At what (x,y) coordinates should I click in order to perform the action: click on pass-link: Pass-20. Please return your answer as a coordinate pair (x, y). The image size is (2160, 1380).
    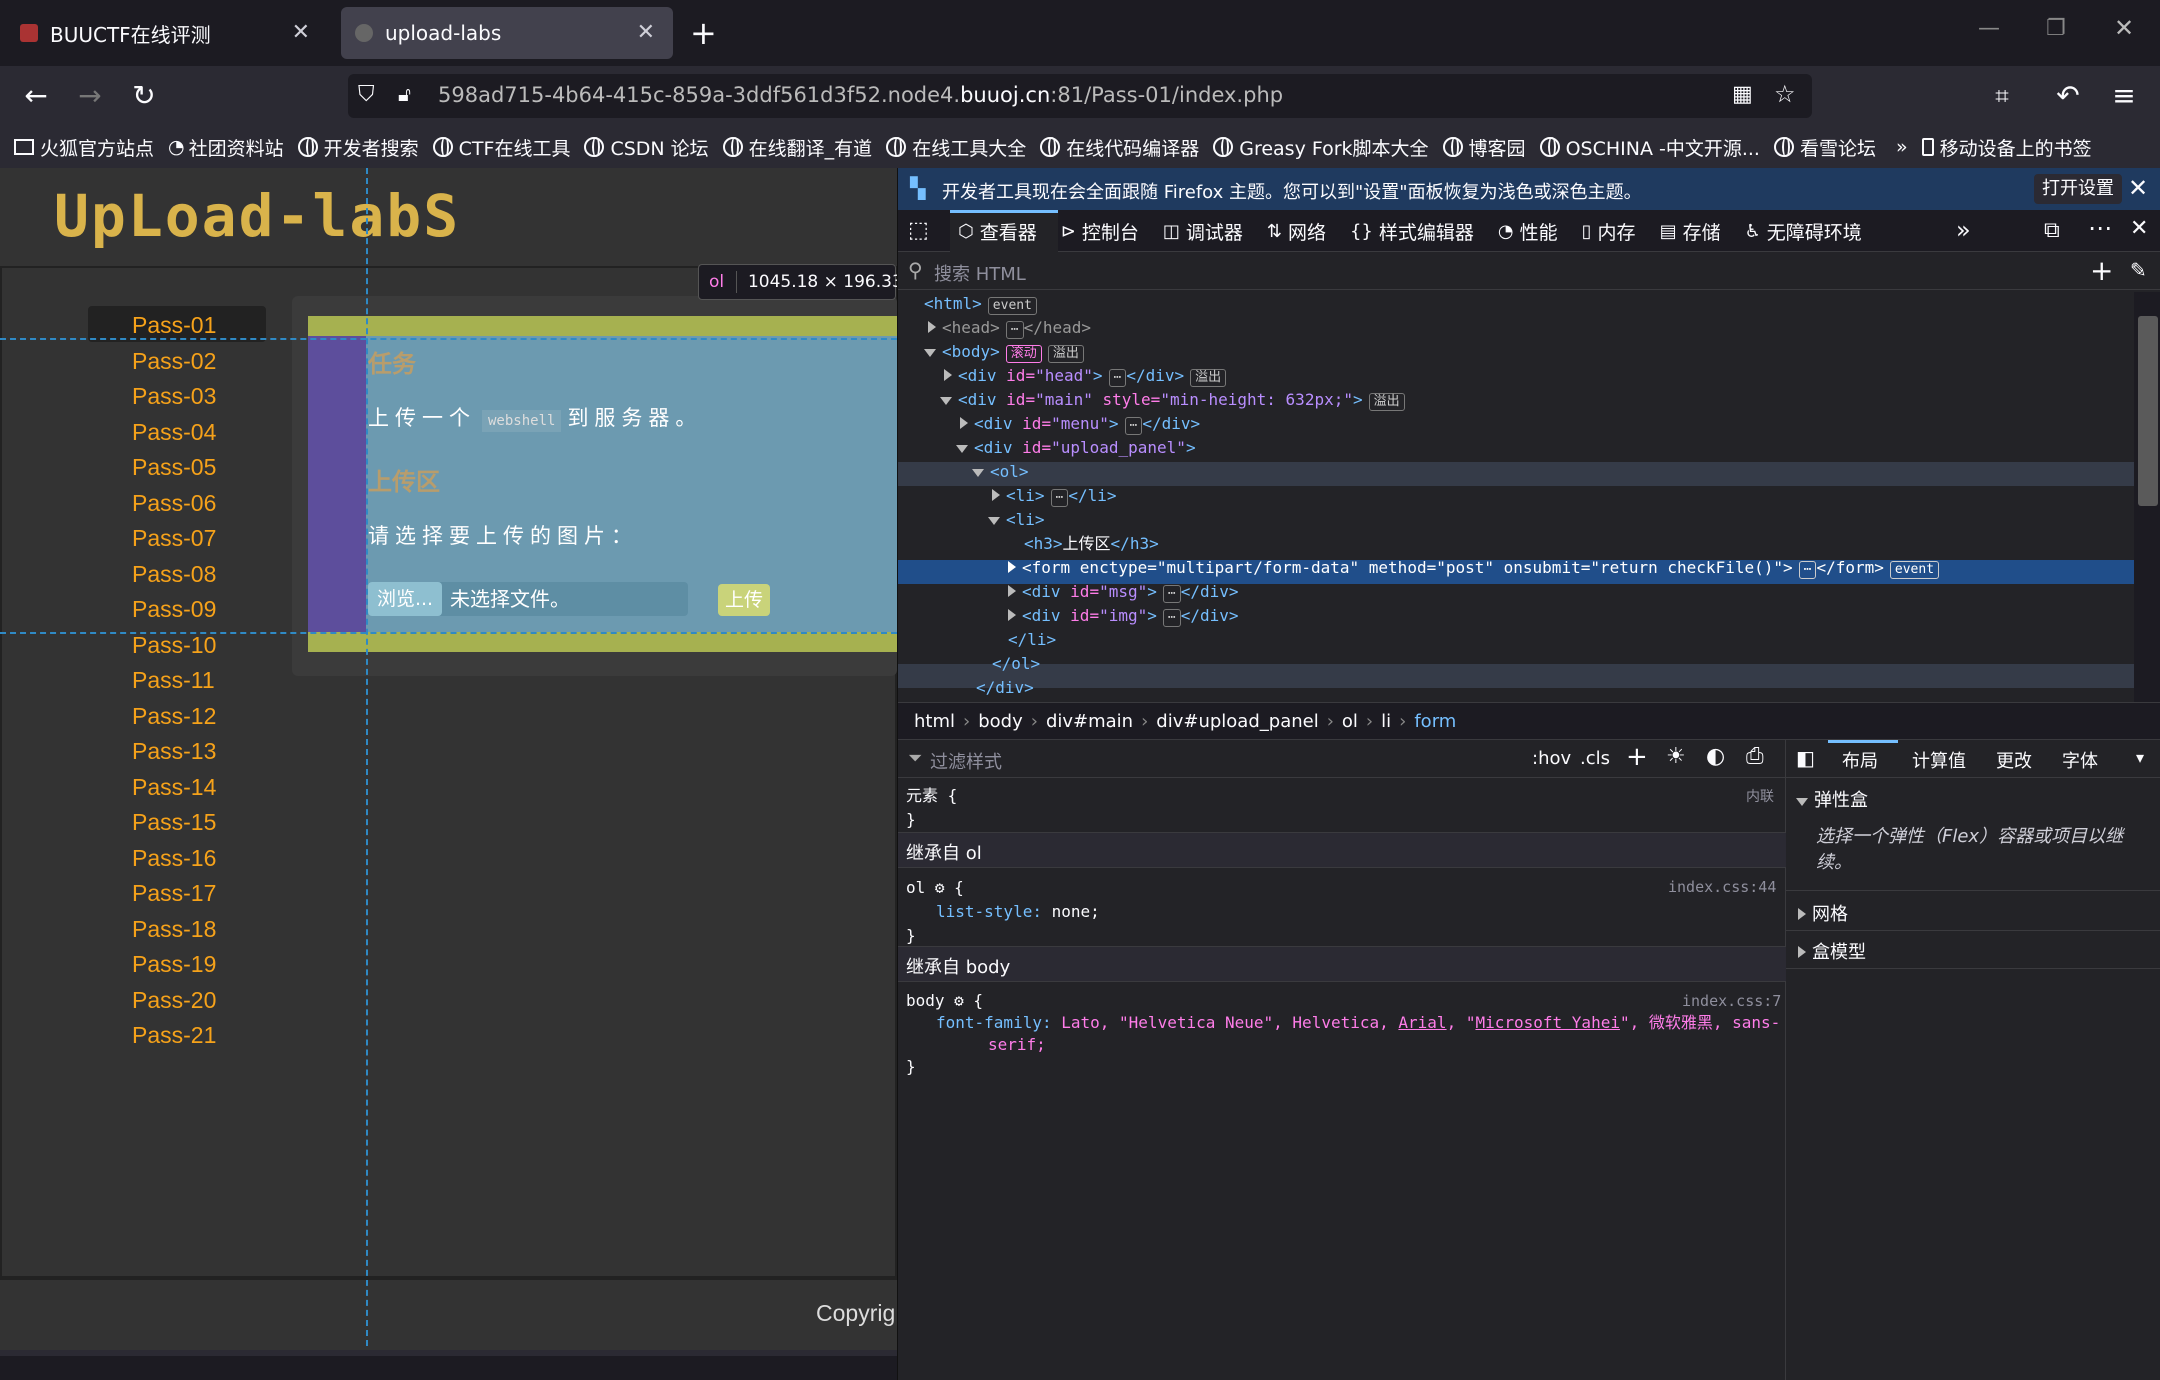
    Looking at the image, I should click on (174, 1000).